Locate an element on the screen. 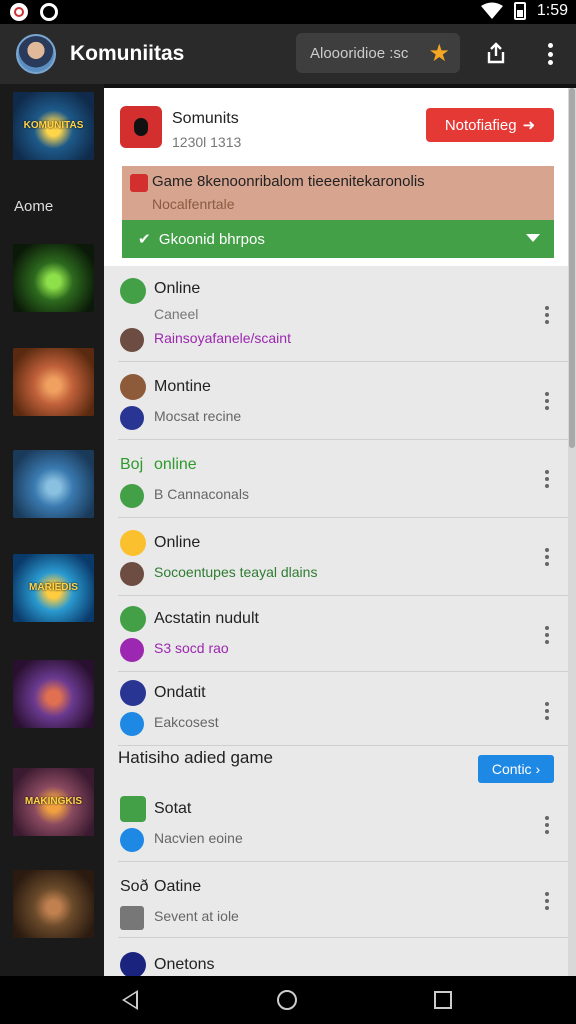 Image resolution: width=576 pixels, height=1024 pixels. item-title: Acstatin nudult is located at coordinates (206, 618).